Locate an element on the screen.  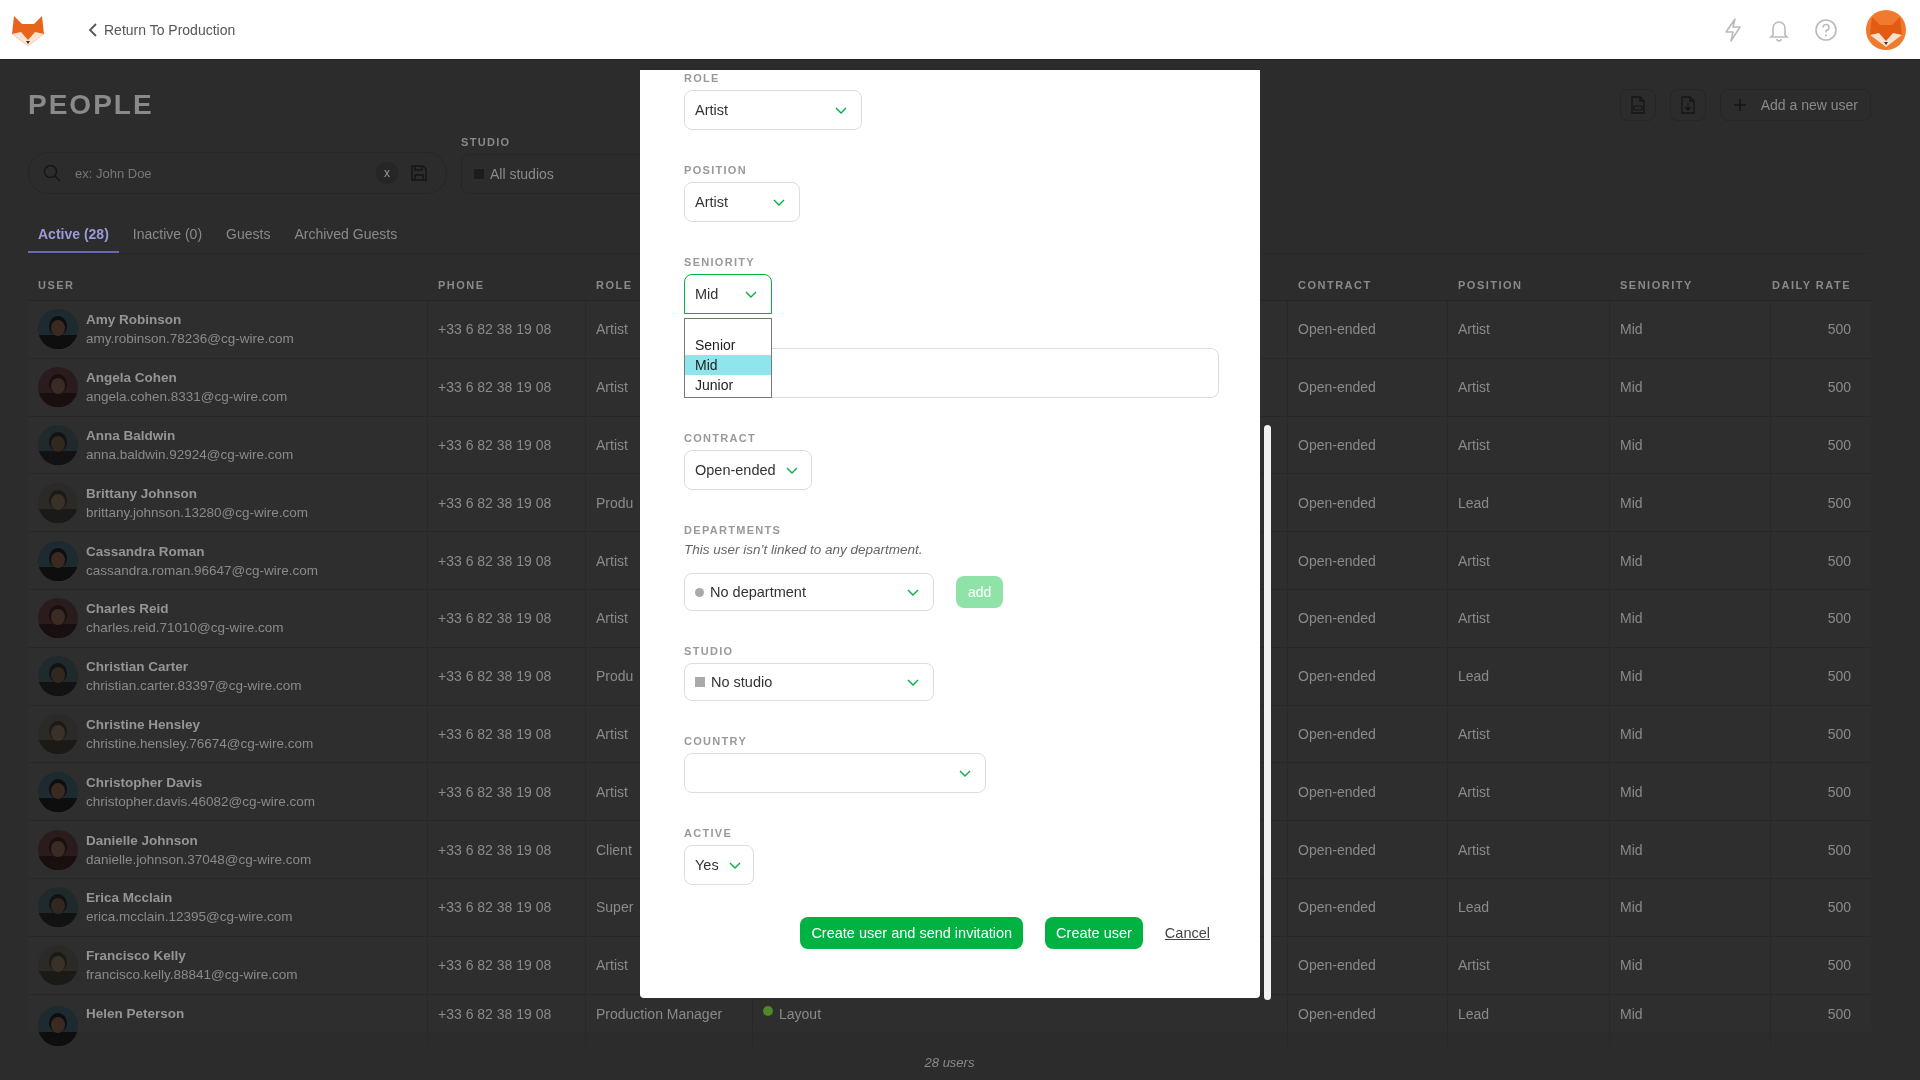
user-name: Anna Baldwin is located at coordinates (190, 435).